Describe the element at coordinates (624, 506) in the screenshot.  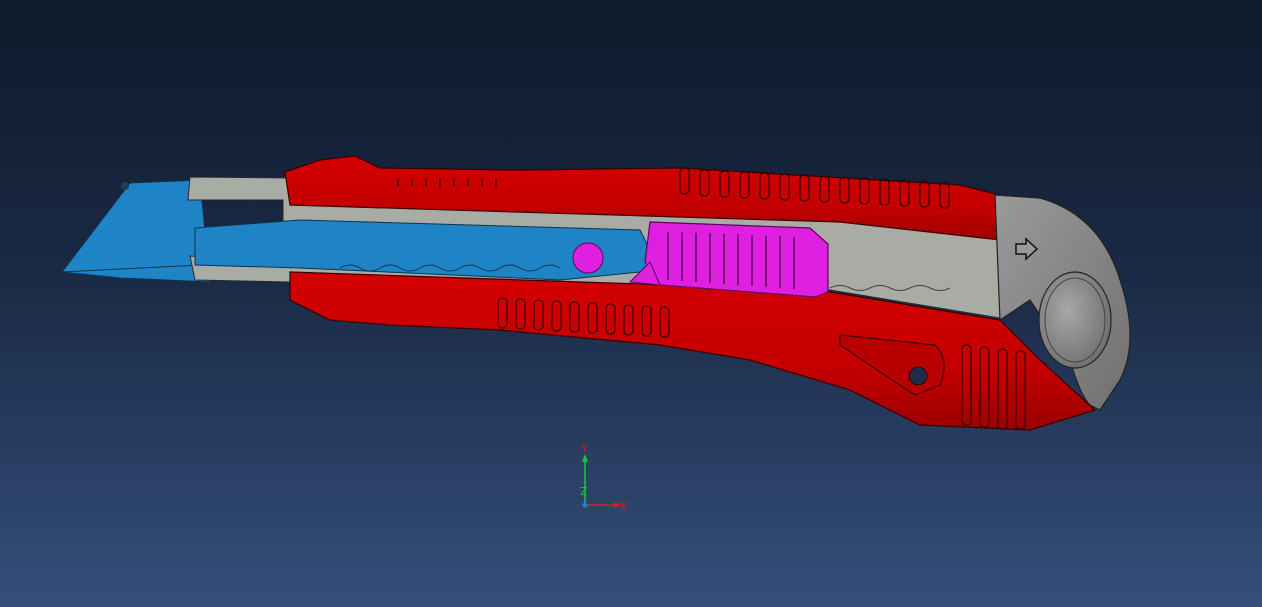
I see `x-axis-label: X` at that location.